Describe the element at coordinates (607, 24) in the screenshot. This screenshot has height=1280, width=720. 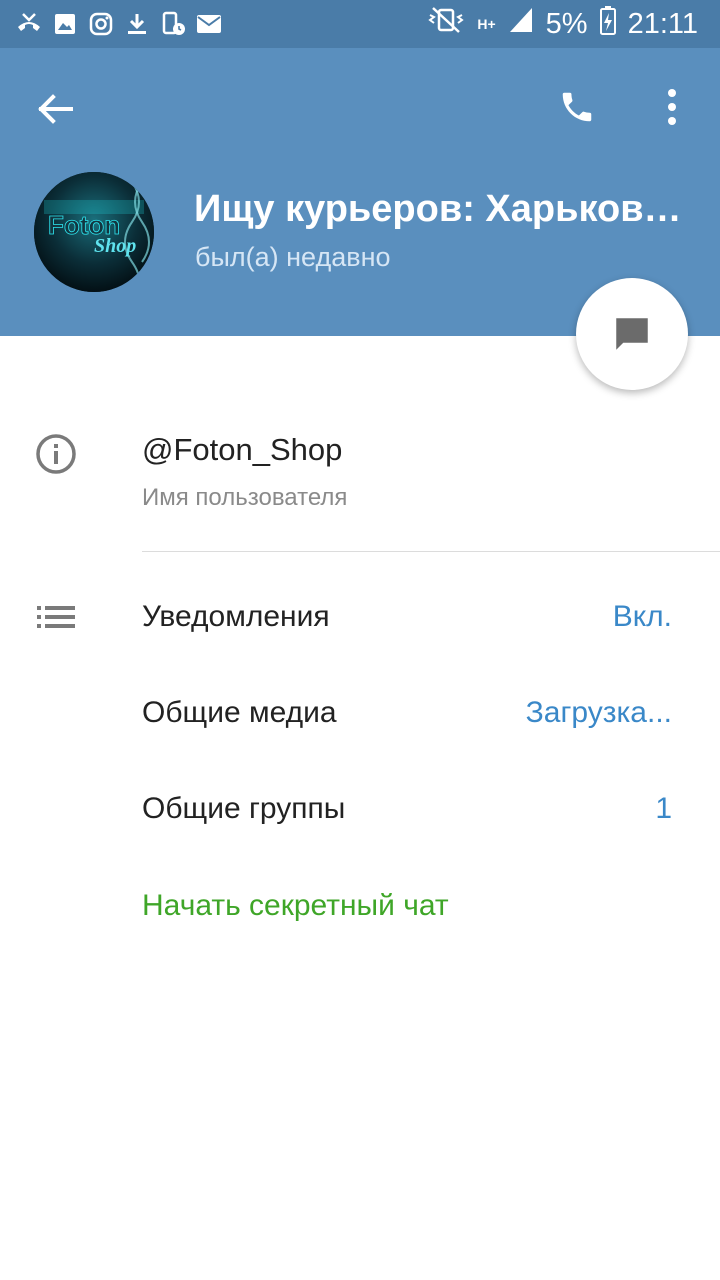
I see `battery-icon` at that location.